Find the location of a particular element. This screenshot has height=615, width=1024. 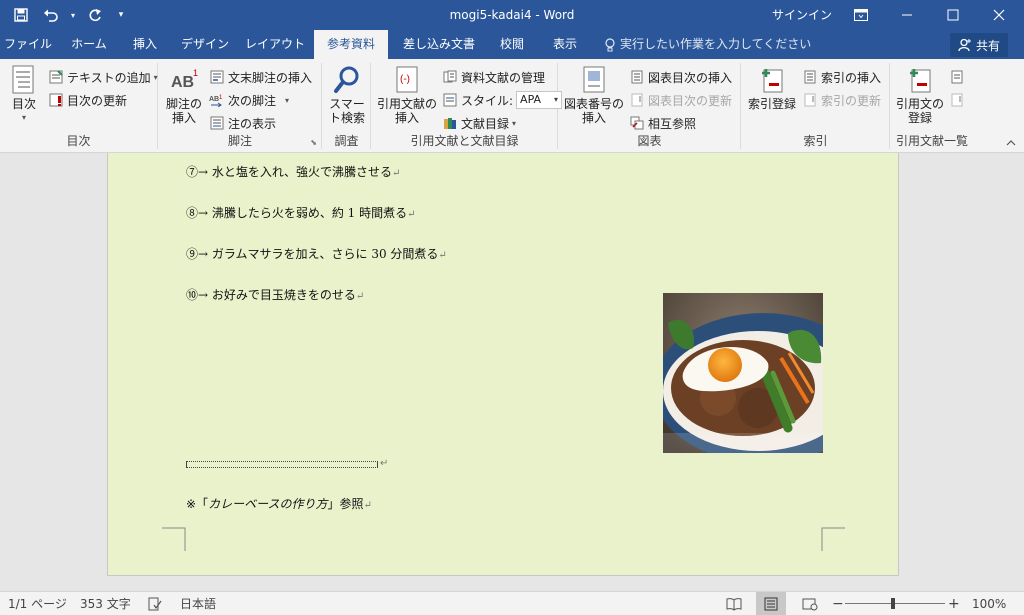

next-footnote-button: AB 1 次の脚注 ▾ is located at coordinates (249, 100).